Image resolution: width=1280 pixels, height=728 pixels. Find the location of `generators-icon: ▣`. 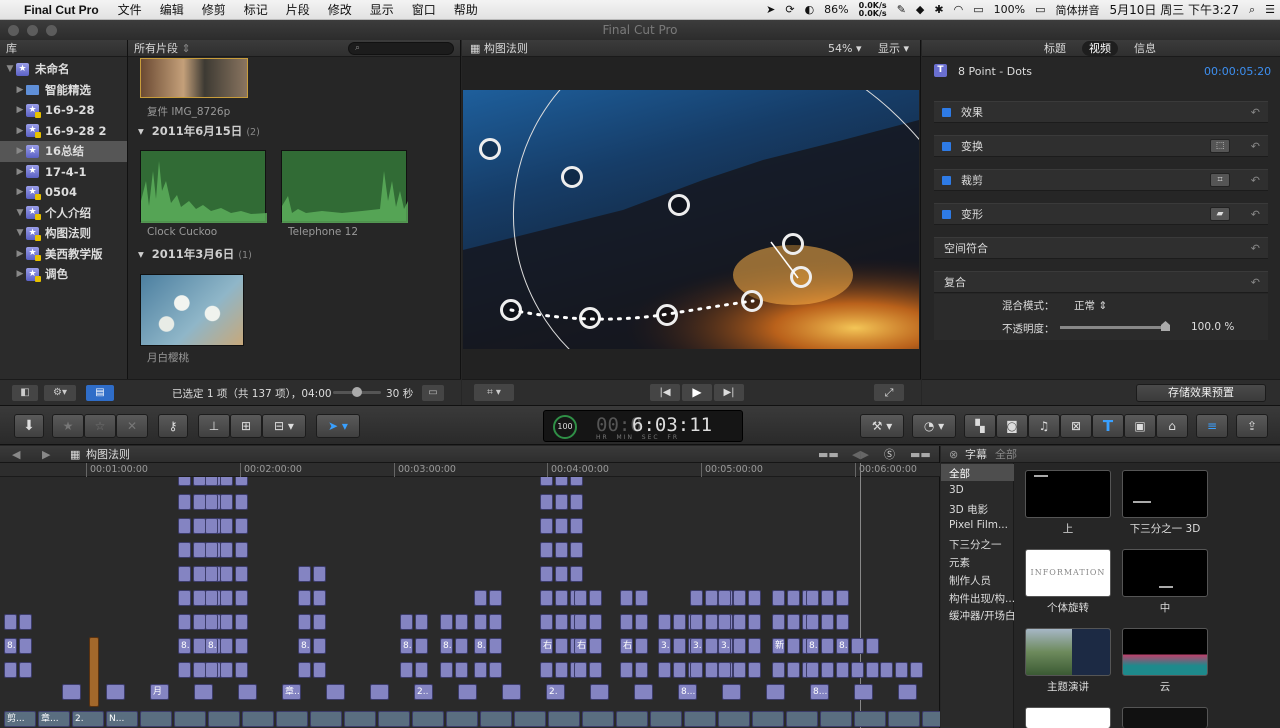

generators-icon: ▣ is located at coordinates (1140, 426).